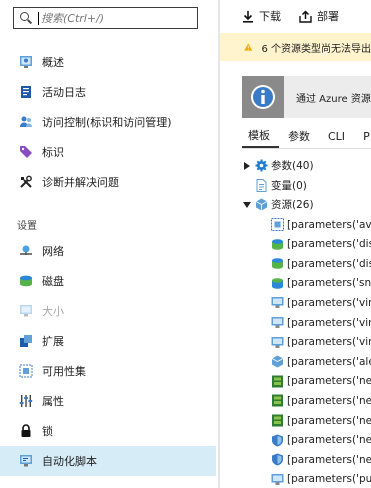  Describe the element at coordinates (69, 461) in the screenshot. I see `nav-item-label: 自动化脚本` at that location.